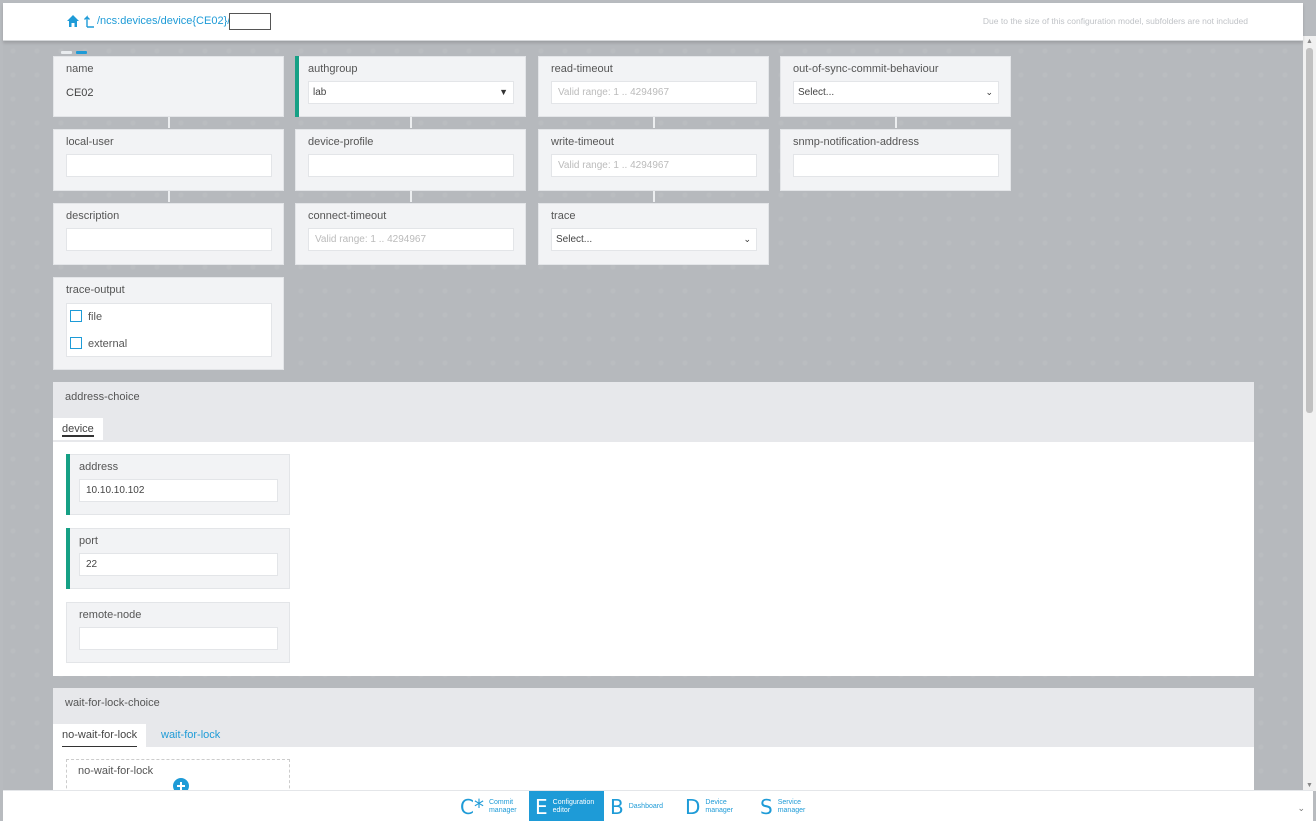 Image resolution: width=1316 pixels, height=821 pixels. Describe the element at coordinates (654, 239) in the screenshot. I see `trace-select: Select... ⌄` at that location.